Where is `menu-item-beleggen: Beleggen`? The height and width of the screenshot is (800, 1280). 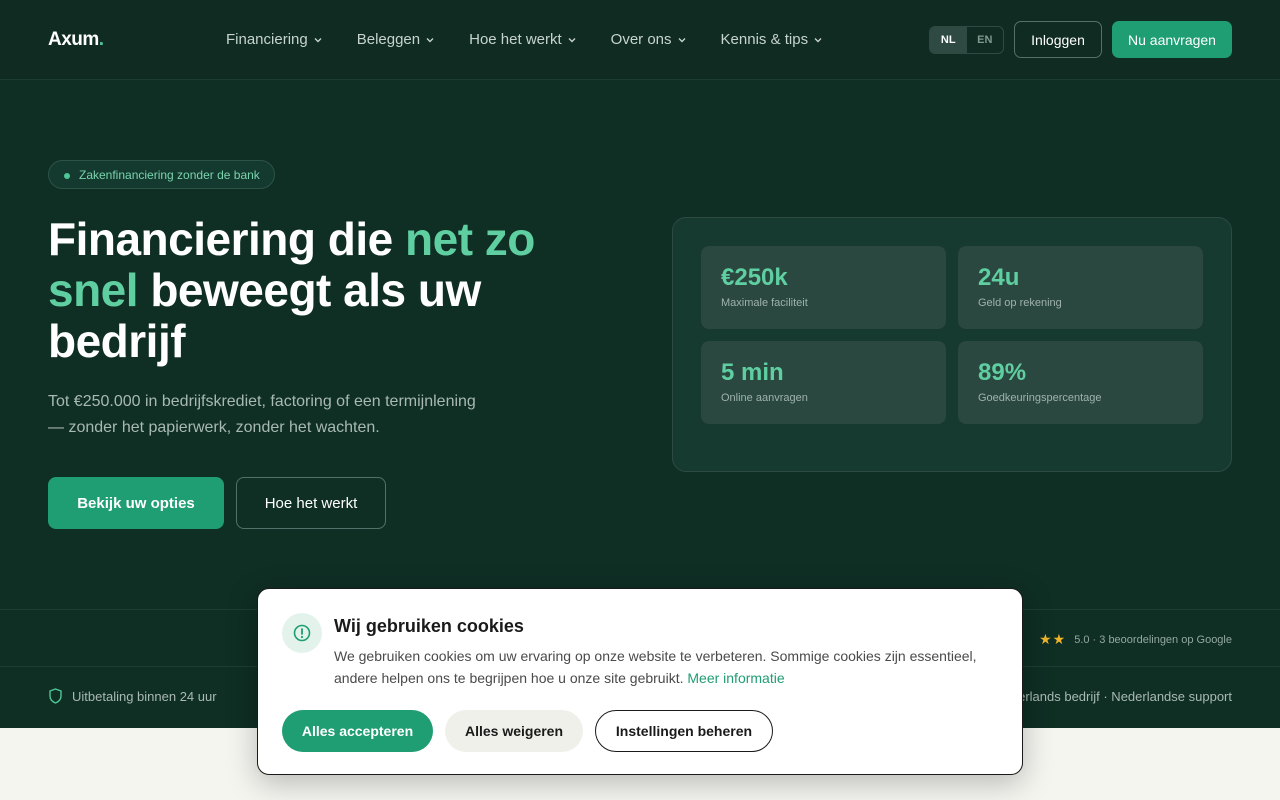
menu-item-beleggen: Beleggen is located at coordinates (396, 39).